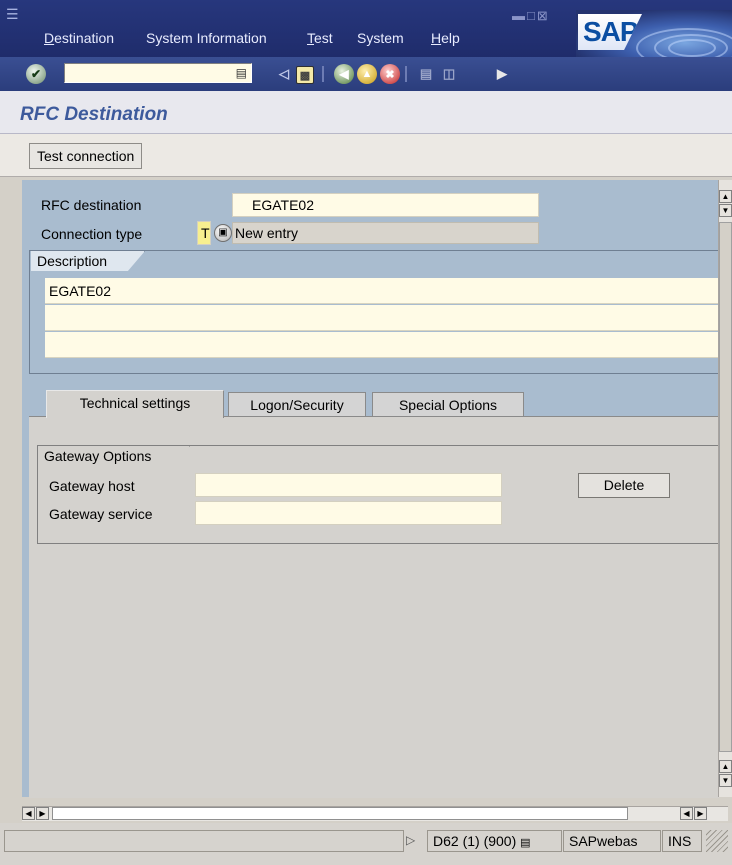 This screenshot has height=865, width=732. Describe the element at coordinates (206, 38) in the screenshot. I see `menu-system-information: System Information` at that location.